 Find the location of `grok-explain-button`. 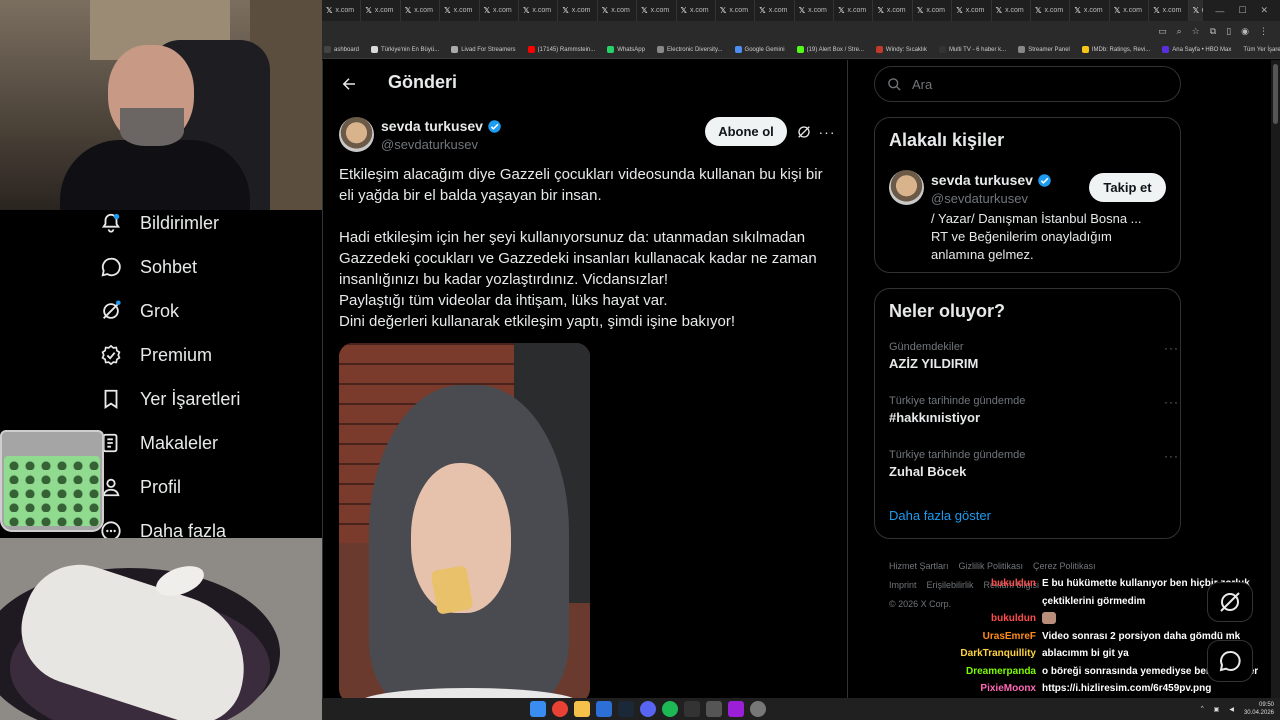

grok-explain-button is located at coordinates (804, 132).